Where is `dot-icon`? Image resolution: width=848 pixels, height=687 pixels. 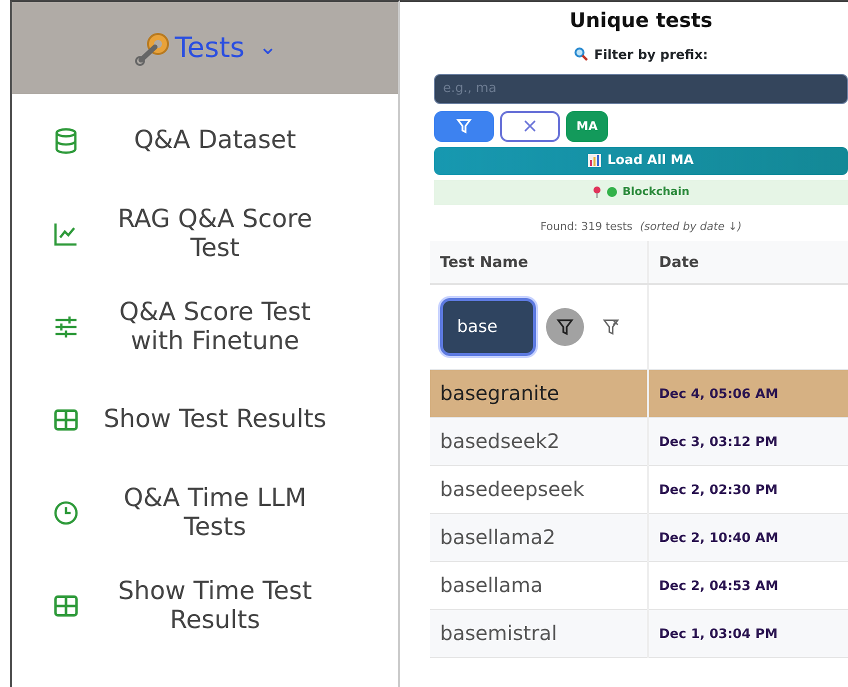 dot-icon is located at coordinates (611, 192).